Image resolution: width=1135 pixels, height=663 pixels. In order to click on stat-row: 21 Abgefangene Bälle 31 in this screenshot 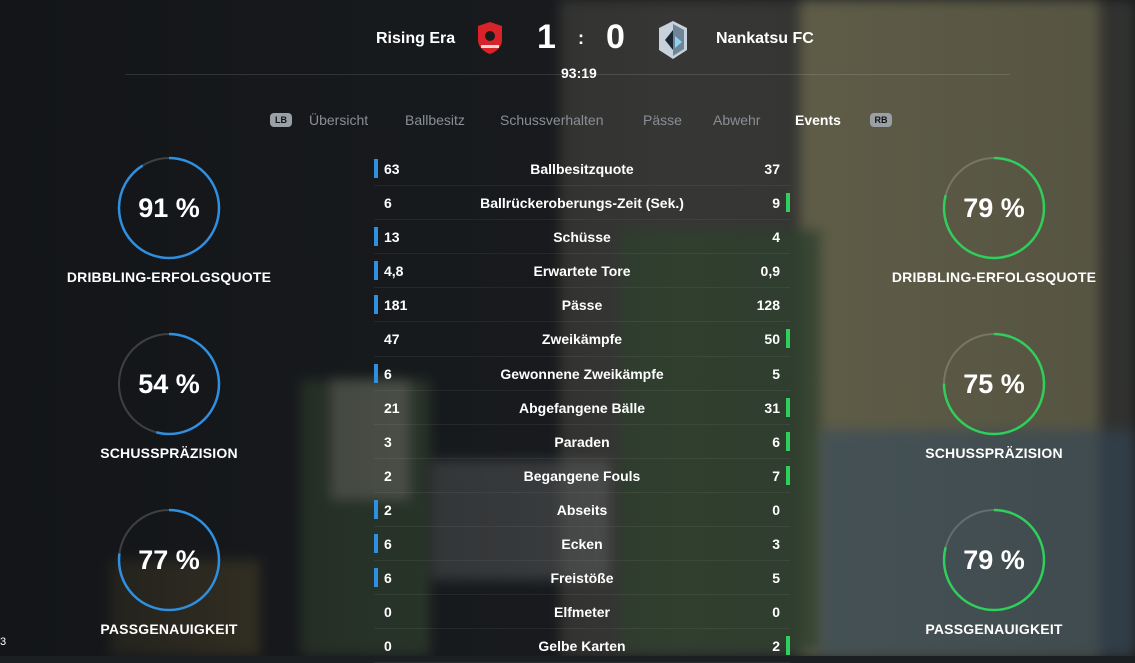, I will do `click(582, 408)`.